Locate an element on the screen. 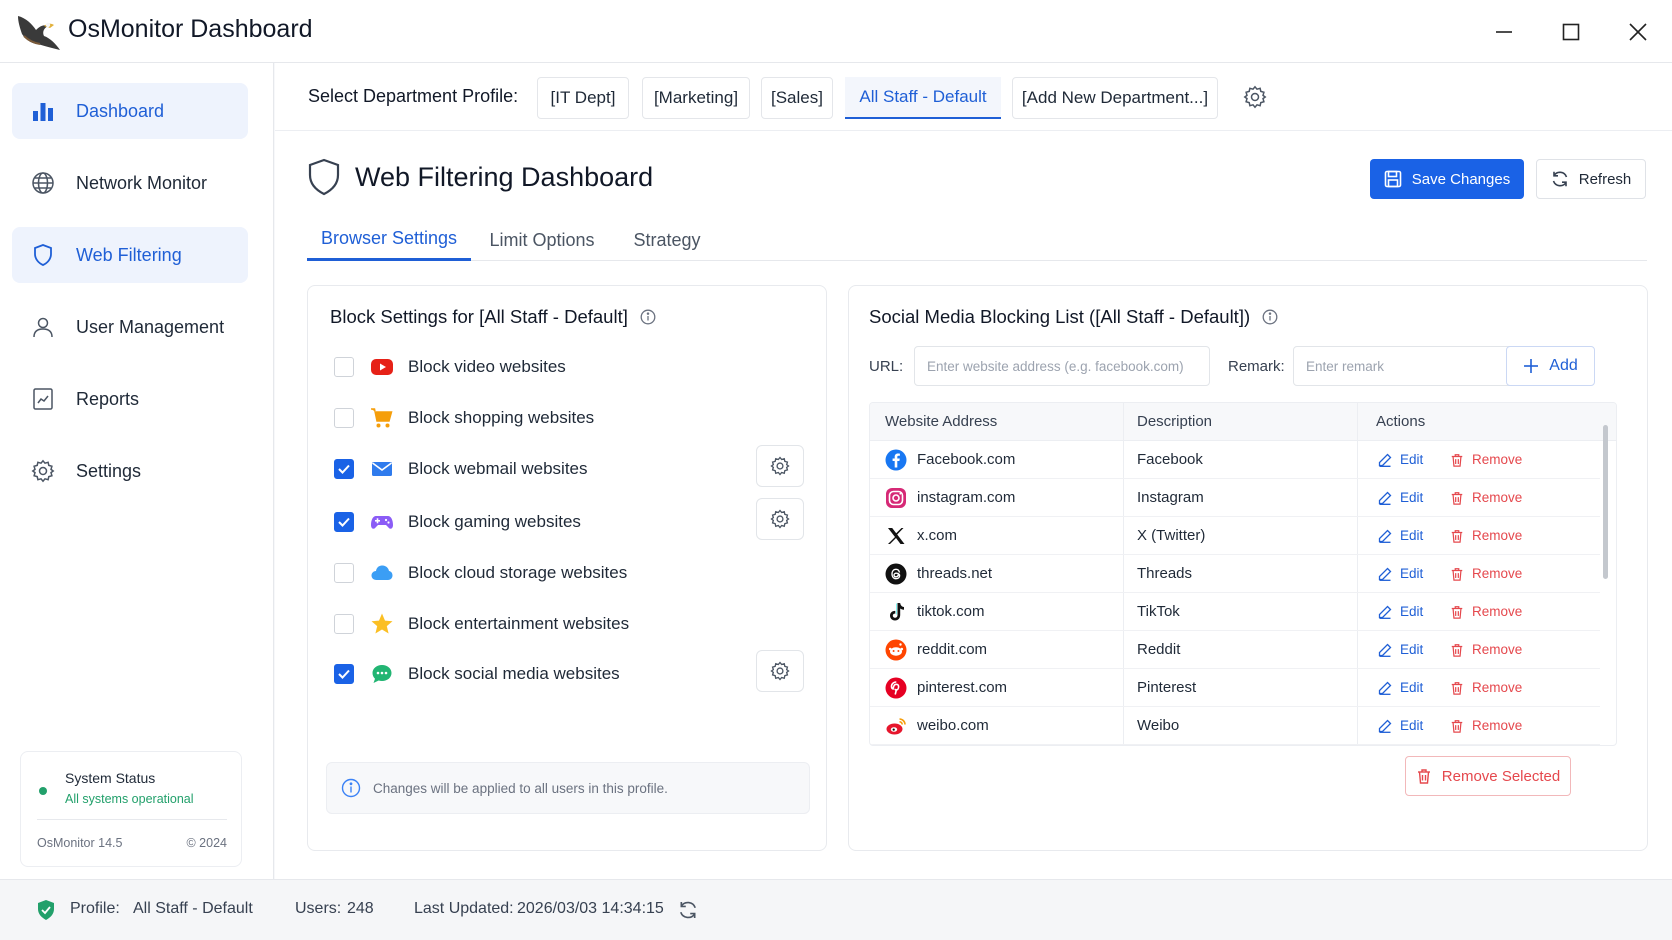 This screenshot has height=940, width=1672. webmail-settings-button is located at coordinates (780, 466).